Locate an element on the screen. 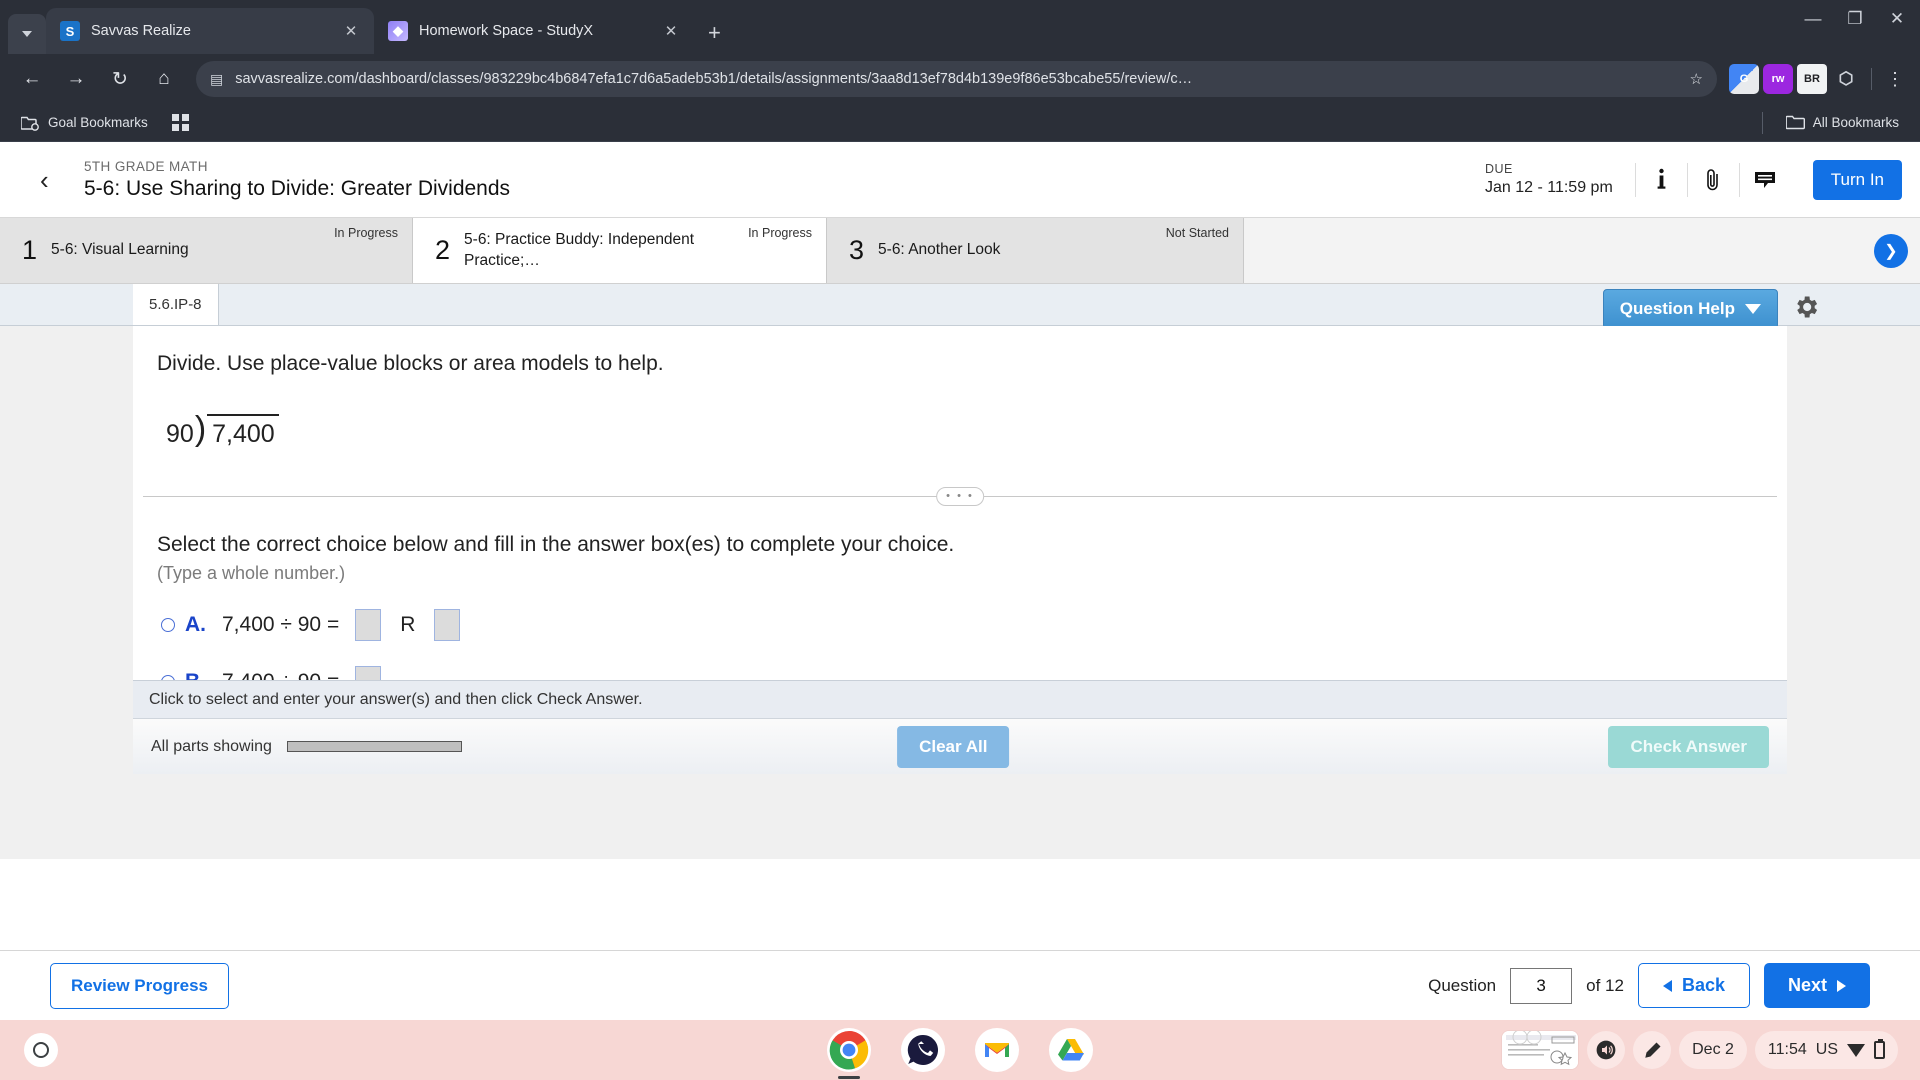 This screenshot has height=1080, width=1920. close-window-icon: ✕ is located at coordinates (1897, 19).